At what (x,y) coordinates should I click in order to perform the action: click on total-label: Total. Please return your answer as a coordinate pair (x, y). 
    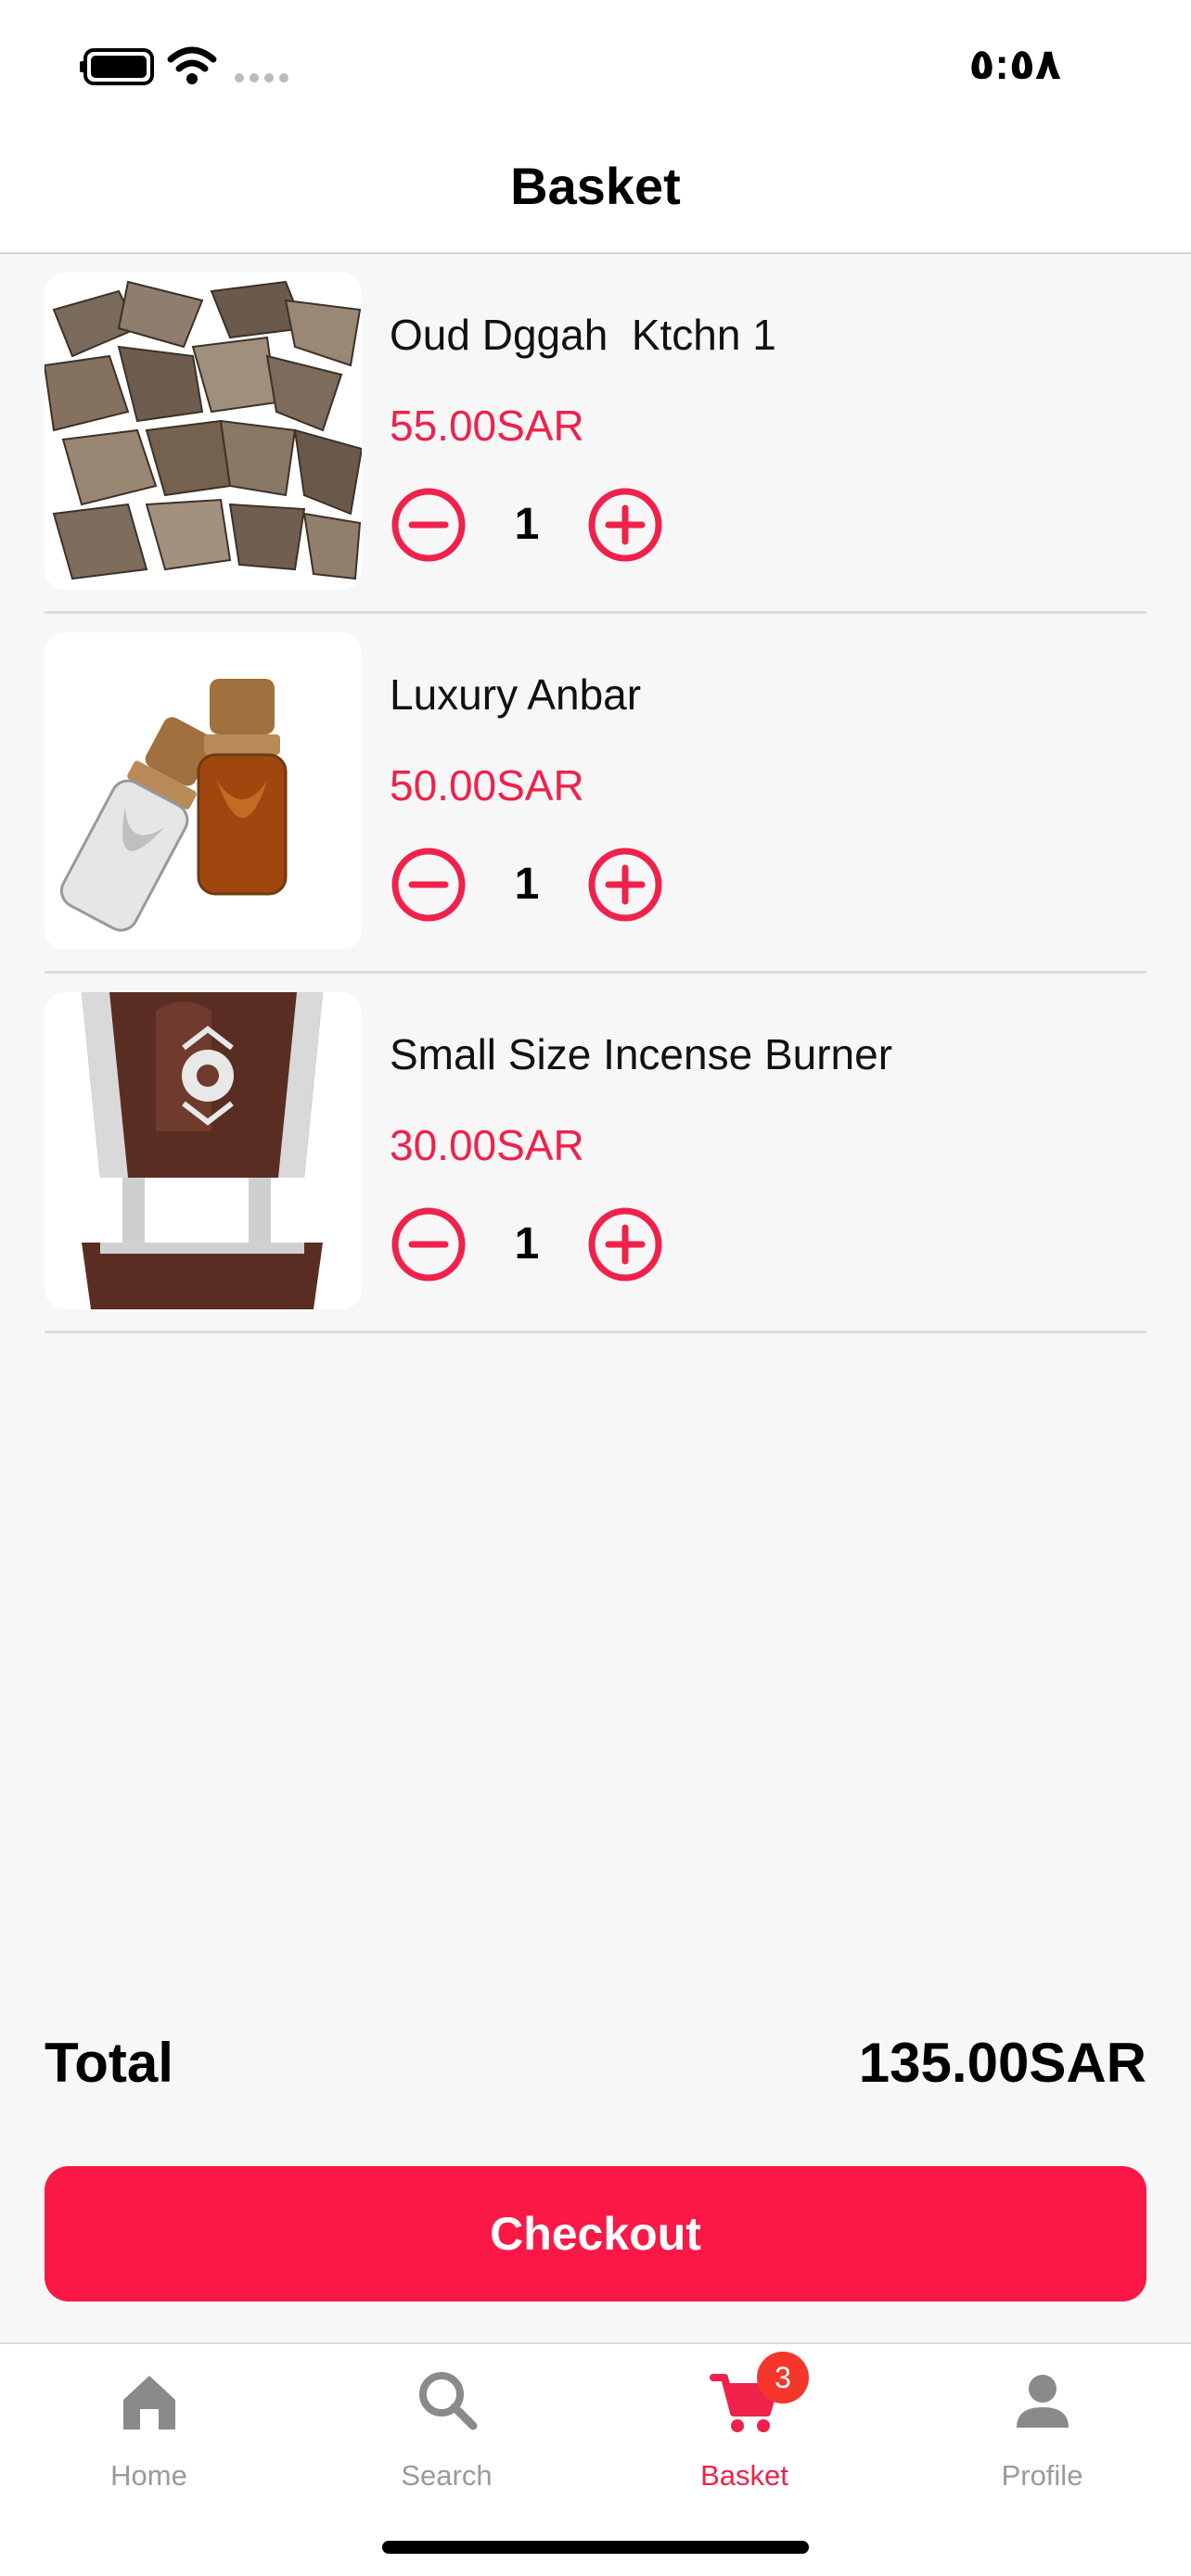
    Looking at the image, I should click on (109, 2063).